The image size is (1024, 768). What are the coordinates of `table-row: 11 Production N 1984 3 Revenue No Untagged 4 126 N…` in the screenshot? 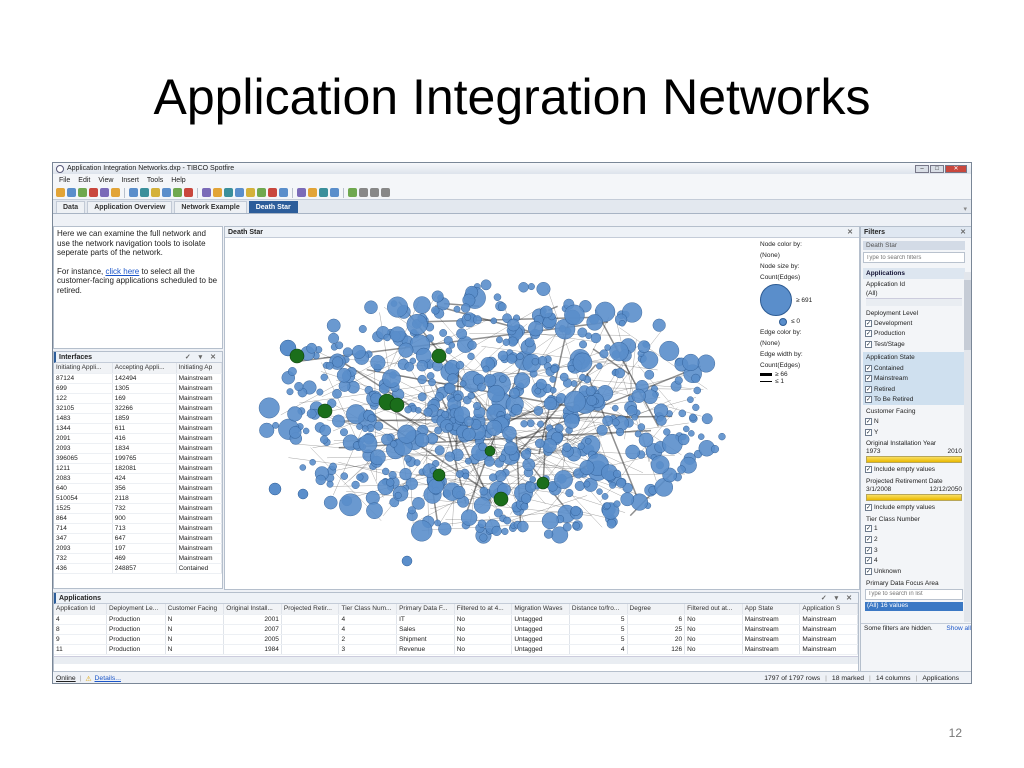 It's located at (456, 649).